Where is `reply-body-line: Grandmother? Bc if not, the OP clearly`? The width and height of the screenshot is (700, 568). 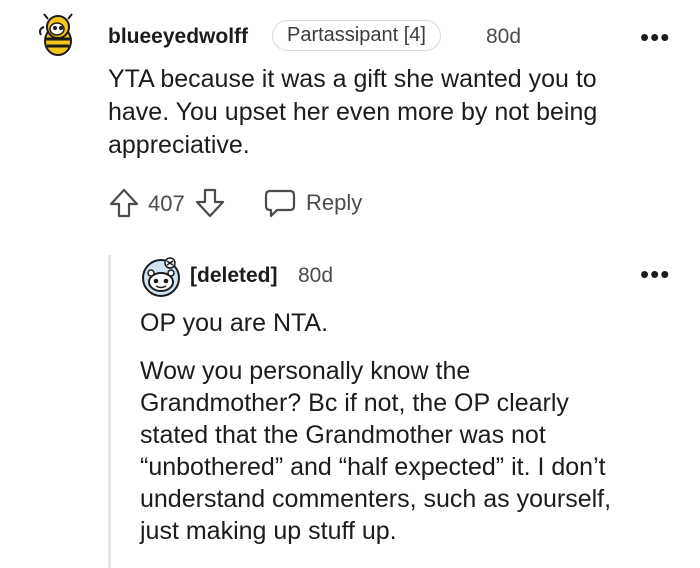 reply-body-line: Grandmother? Bc if not, the OP clearly is located at coordinates (354, 403).